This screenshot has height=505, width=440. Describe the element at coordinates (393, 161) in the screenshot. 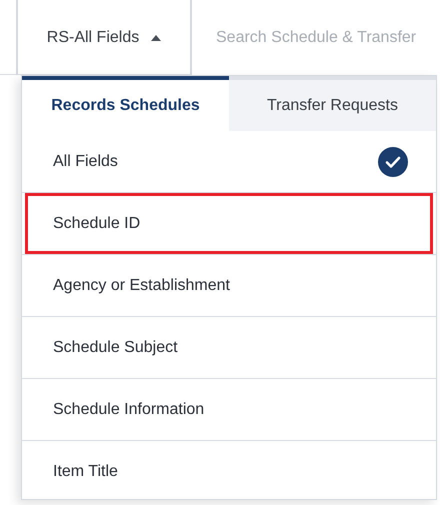

I see `check-circle-icon` at that location.